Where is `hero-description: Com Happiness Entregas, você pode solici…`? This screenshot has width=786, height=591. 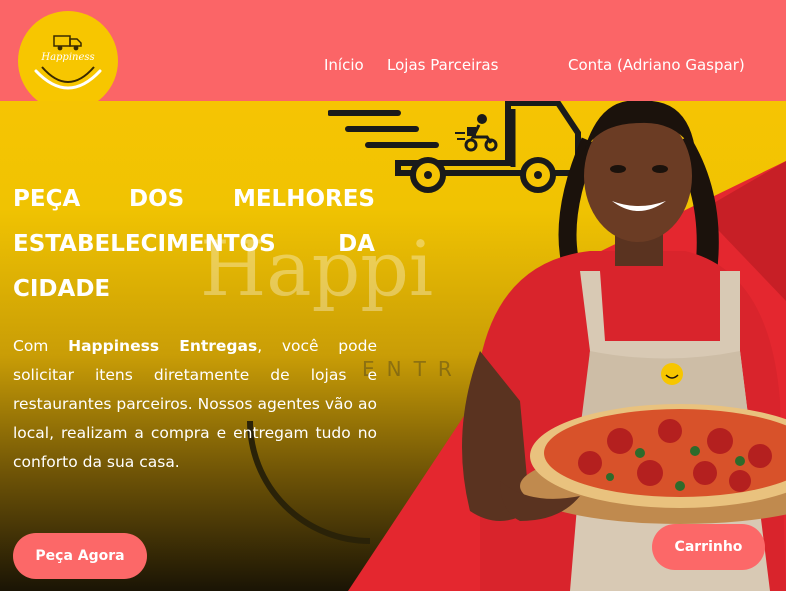 hero-description: Com Happiness Entregas, você pode solici… is located at coordinates (195, 404).